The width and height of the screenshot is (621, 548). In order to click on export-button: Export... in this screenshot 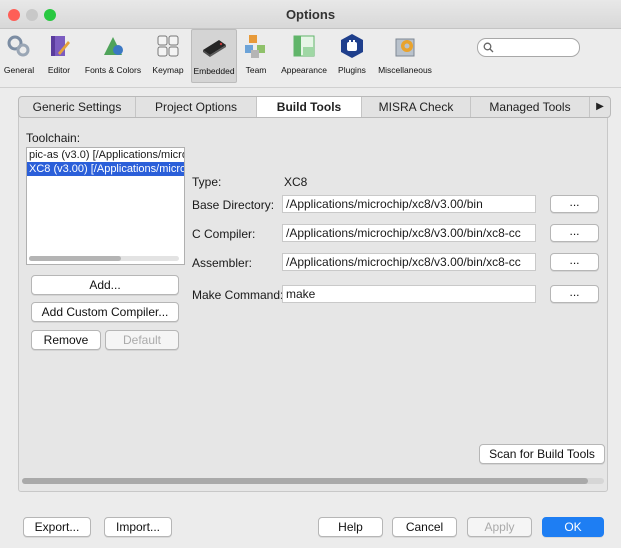, I will do `click(57, 527)`.